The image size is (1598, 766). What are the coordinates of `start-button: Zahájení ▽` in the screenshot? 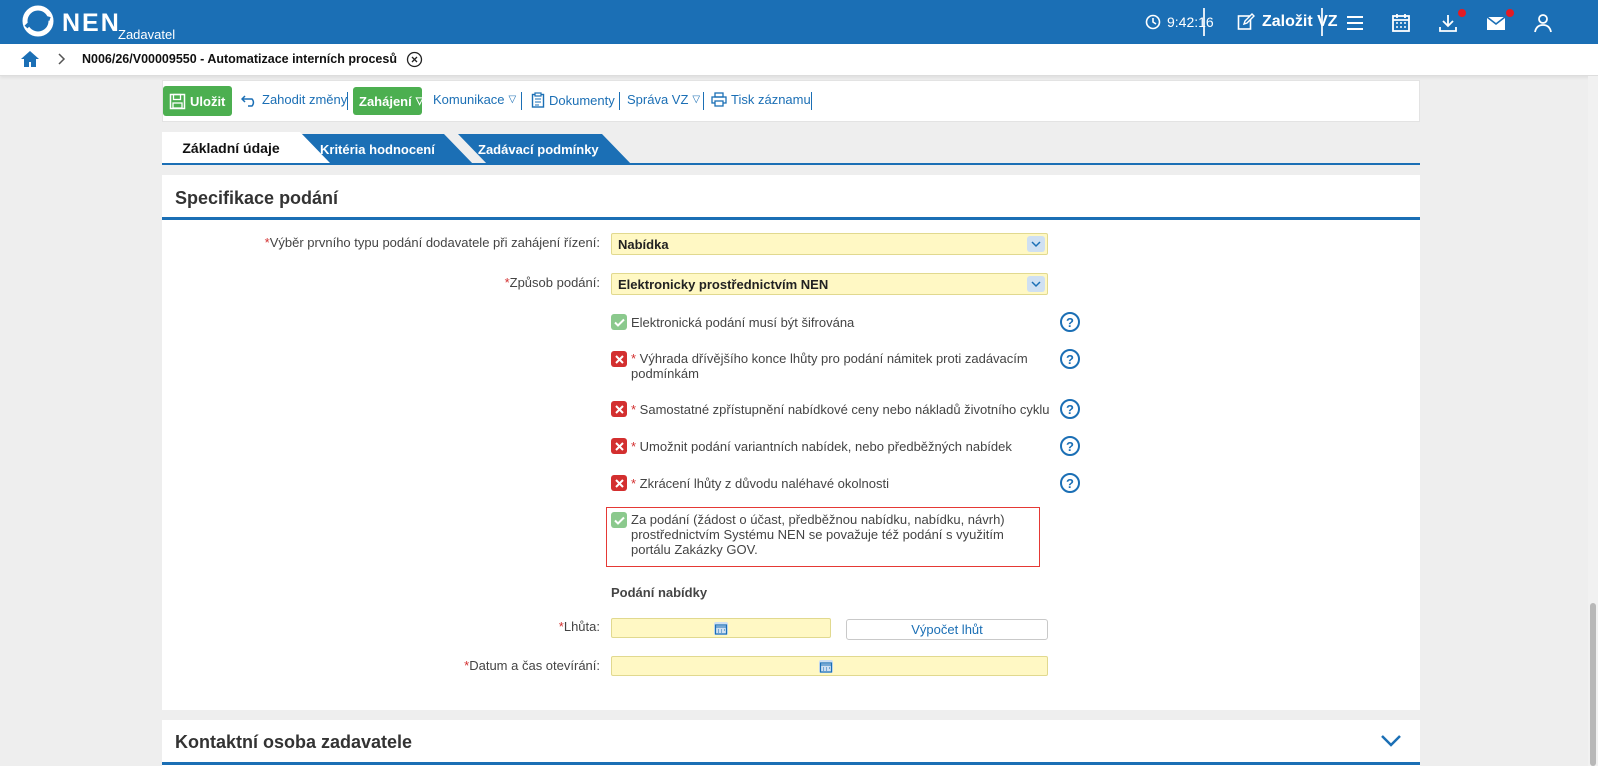 It's located at (388, 101).